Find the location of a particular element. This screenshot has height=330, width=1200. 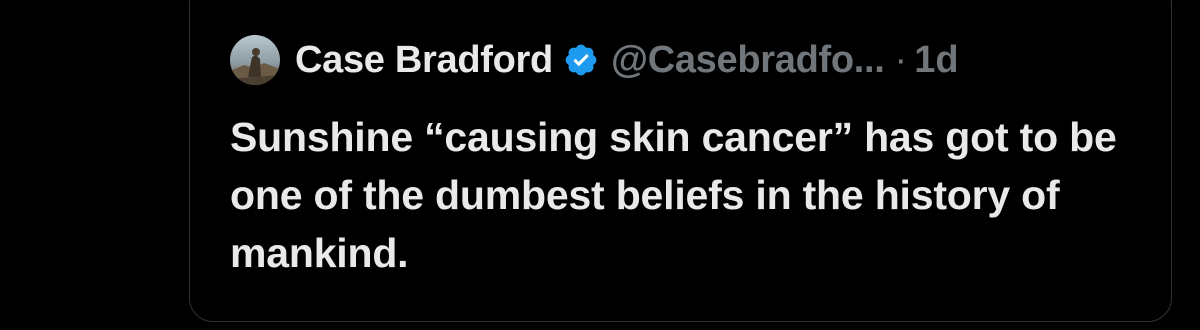

verified-badge-icon is located at coordinates (581, 60).